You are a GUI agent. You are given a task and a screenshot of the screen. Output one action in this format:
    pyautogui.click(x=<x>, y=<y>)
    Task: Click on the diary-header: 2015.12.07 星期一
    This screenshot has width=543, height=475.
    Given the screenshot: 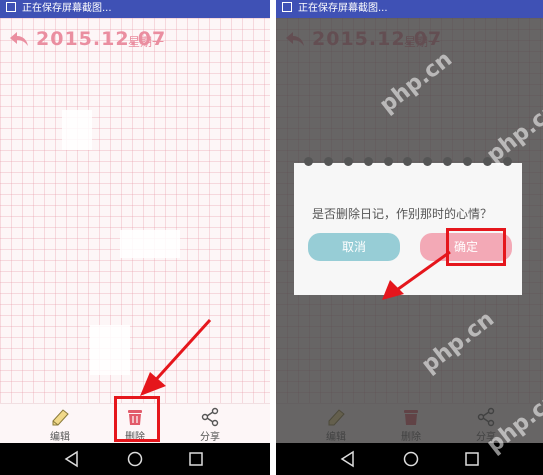 What is the action you would take?
    pyautogui.click(x=135, y=40)
    